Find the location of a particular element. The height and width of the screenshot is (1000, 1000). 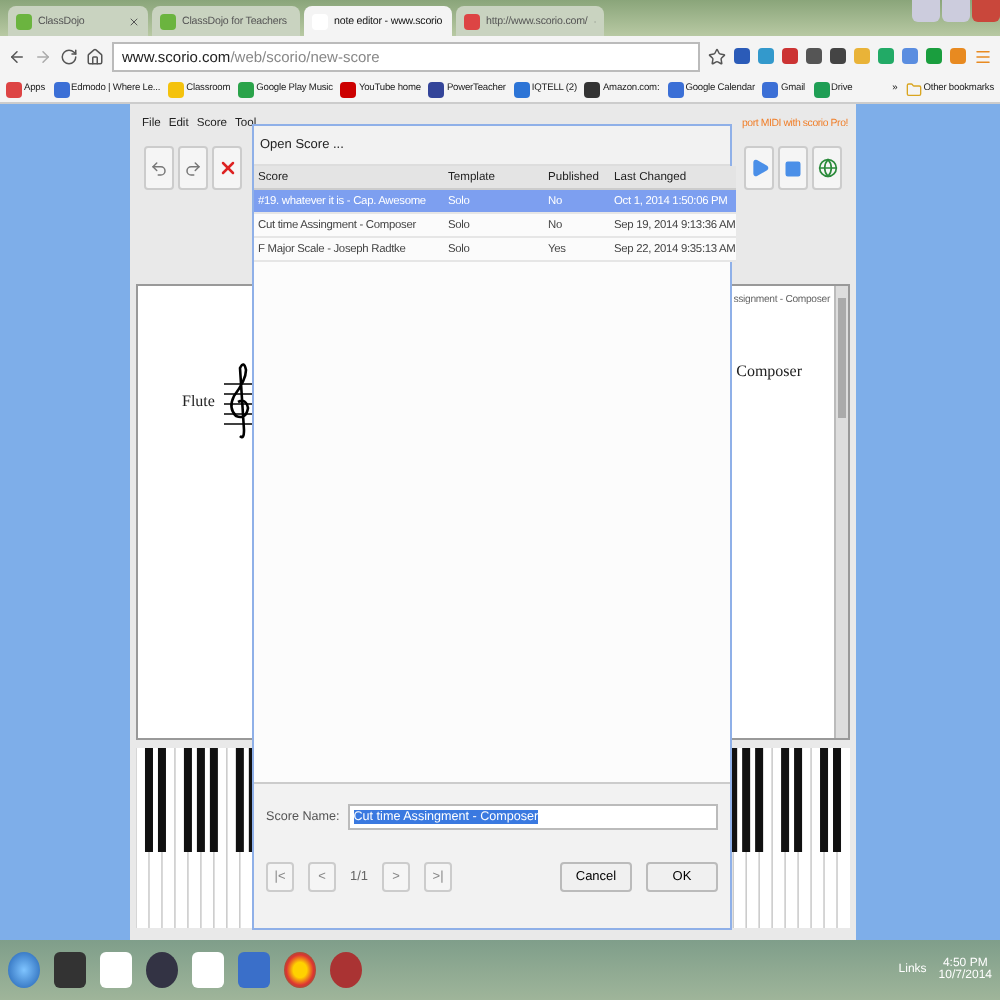

stop-icon is located at coordinates (793, 168).